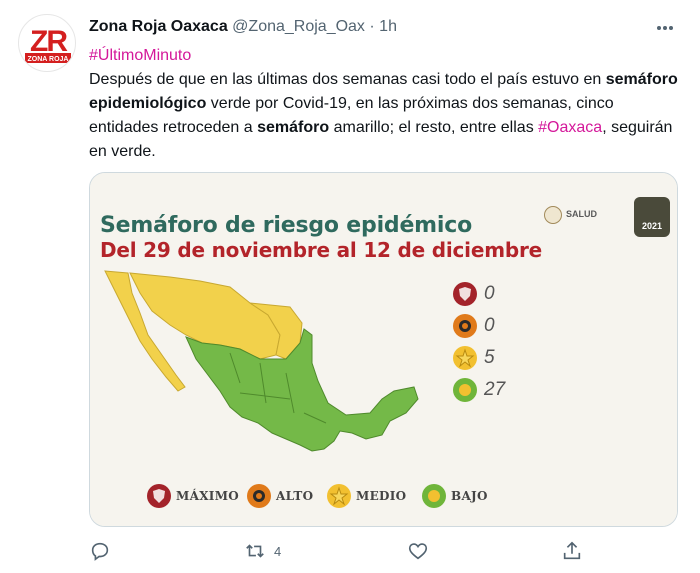  I want to click on count-medio: 5, so click(502, 360).